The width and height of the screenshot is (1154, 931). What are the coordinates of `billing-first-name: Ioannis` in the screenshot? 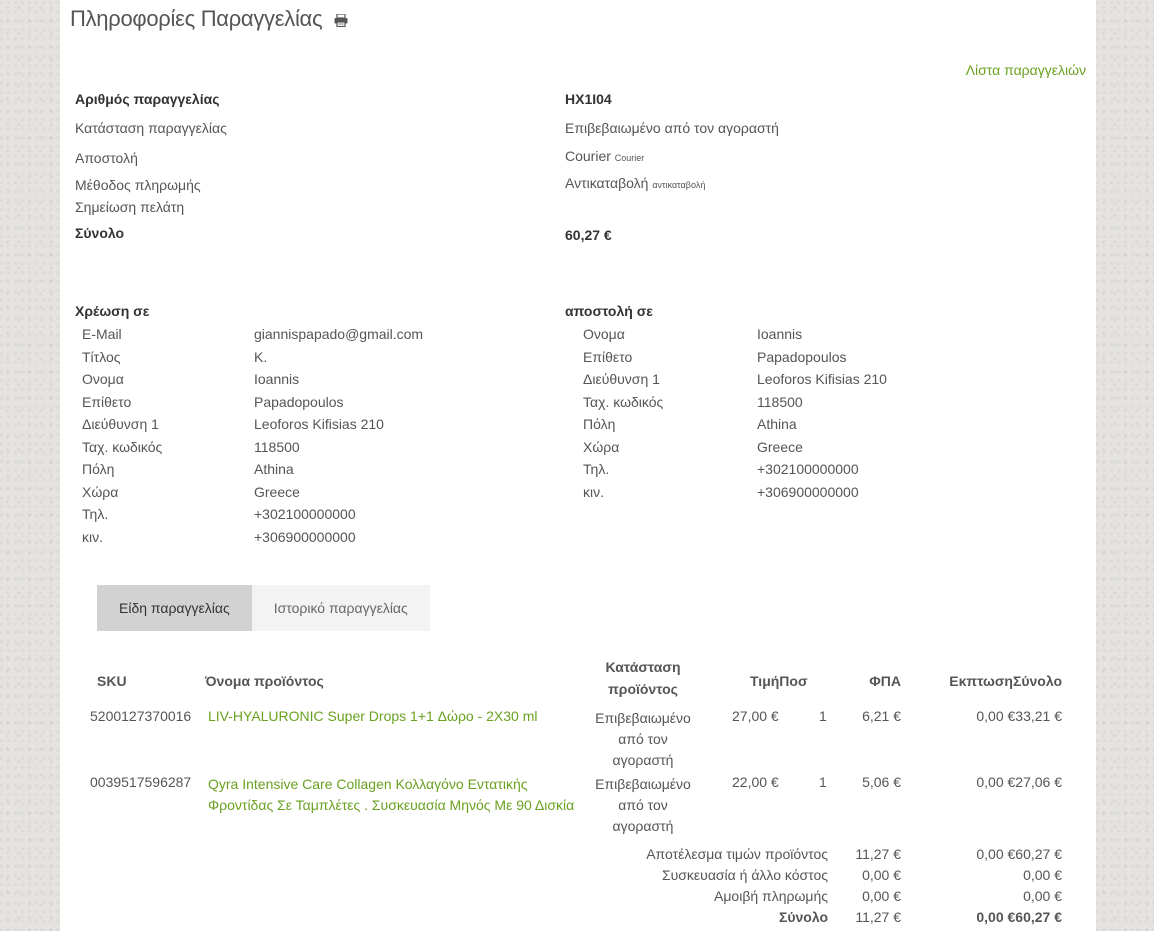 It's located at (277, 379).